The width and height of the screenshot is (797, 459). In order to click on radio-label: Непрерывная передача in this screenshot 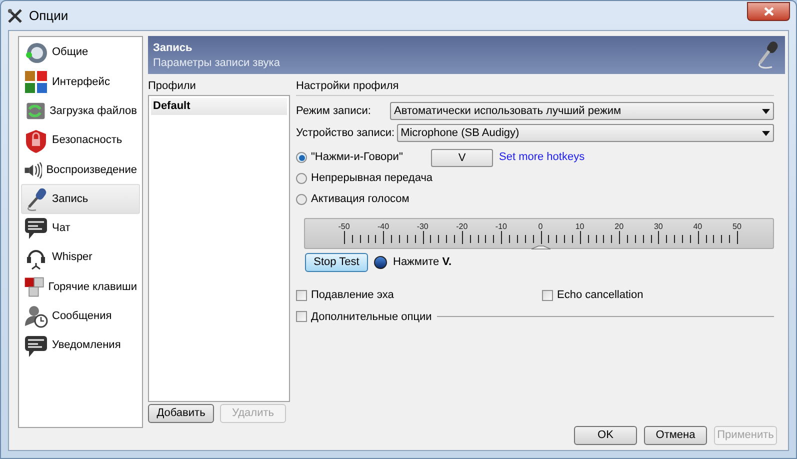, I will do `click(372, 178)`.